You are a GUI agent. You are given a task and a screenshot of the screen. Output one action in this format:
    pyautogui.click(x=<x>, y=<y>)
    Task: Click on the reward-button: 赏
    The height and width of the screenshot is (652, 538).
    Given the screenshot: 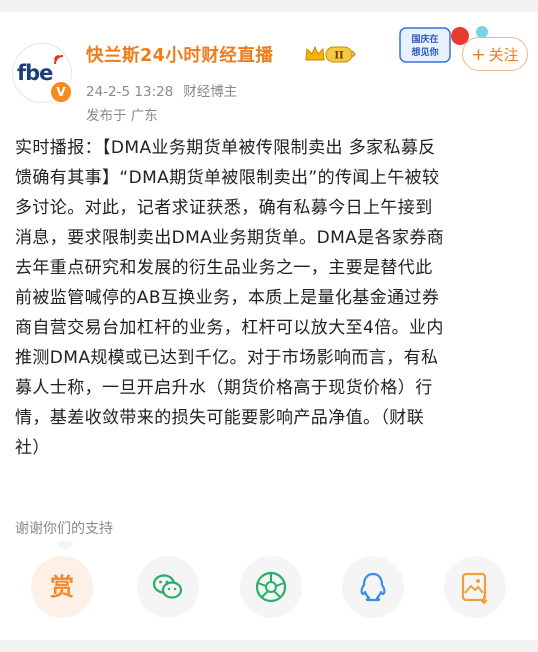 What is the action you would take?
    pyautogui.click(x=62, y=587)
    